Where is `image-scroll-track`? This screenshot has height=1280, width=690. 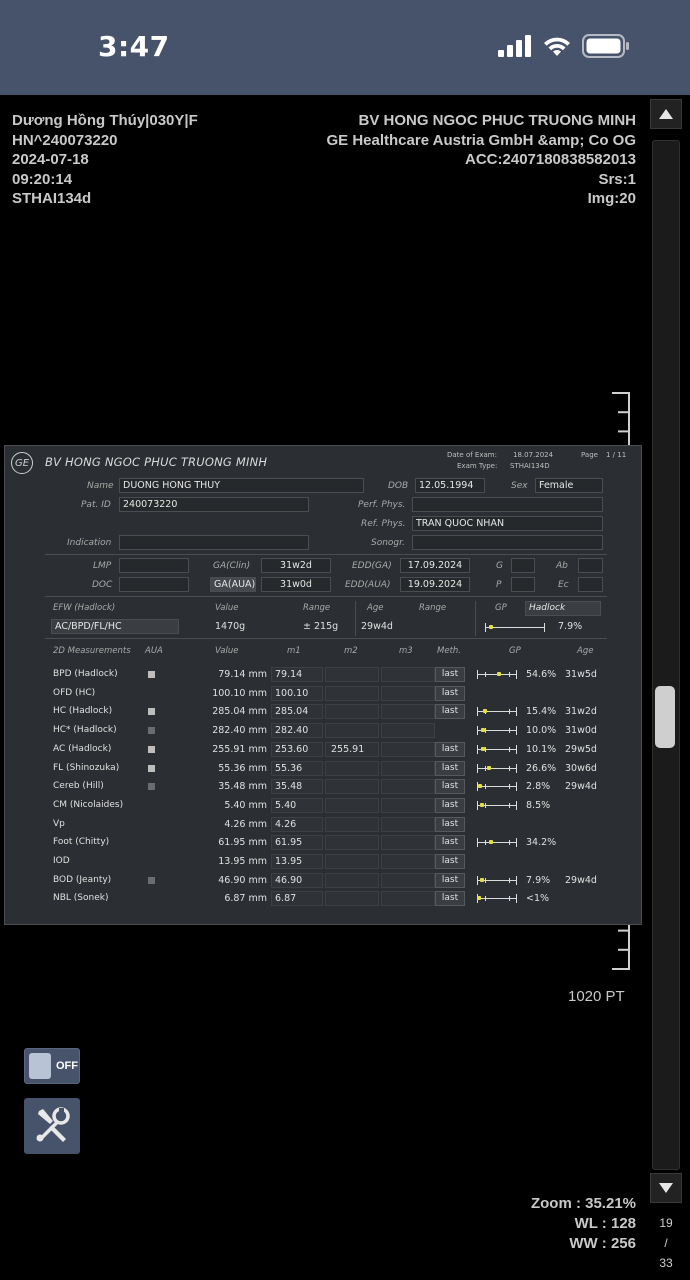
image-scroll-track is located at coordinates (666, 655).